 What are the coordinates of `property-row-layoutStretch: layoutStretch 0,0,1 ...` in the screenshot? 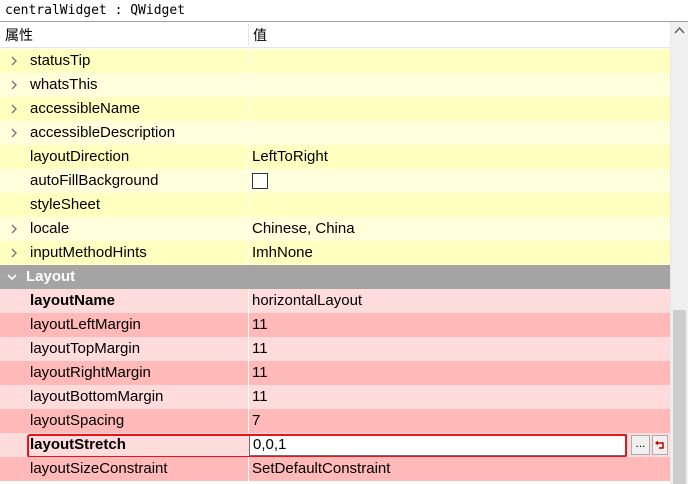 It's located at (335, 445).